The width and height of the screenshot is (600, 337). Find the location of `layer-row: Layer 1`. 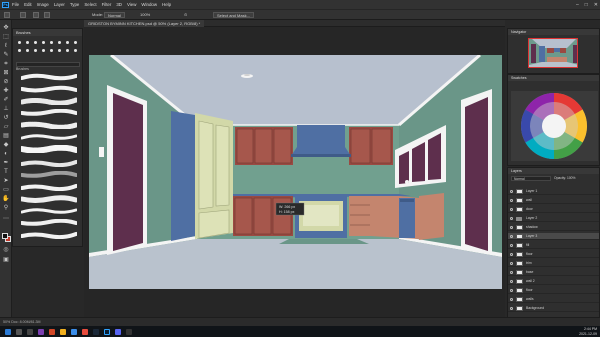

layer-row: Layer 1 is located at coordinates (553, 191).